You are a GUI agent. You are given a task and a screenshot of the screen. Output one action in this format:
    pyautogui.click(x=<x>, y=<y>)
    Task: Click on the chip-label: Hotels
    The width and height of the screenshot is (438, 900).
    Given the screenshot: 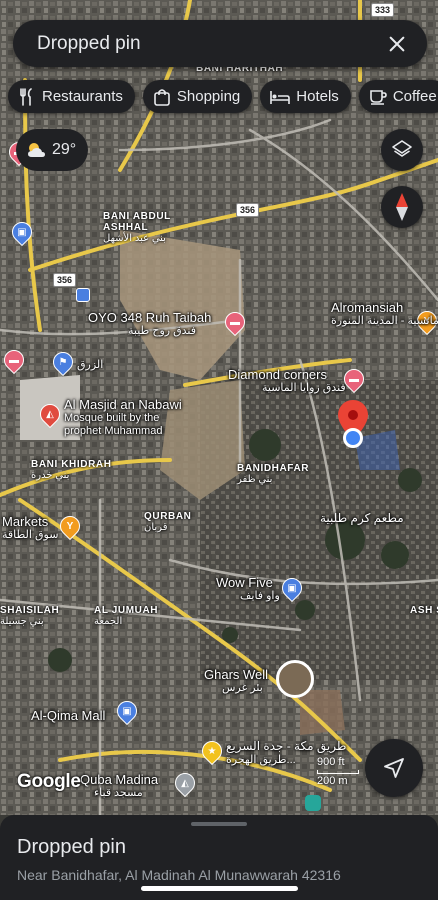 What is the action you would take?
    pyautogui.click(x=317, y=96)
    